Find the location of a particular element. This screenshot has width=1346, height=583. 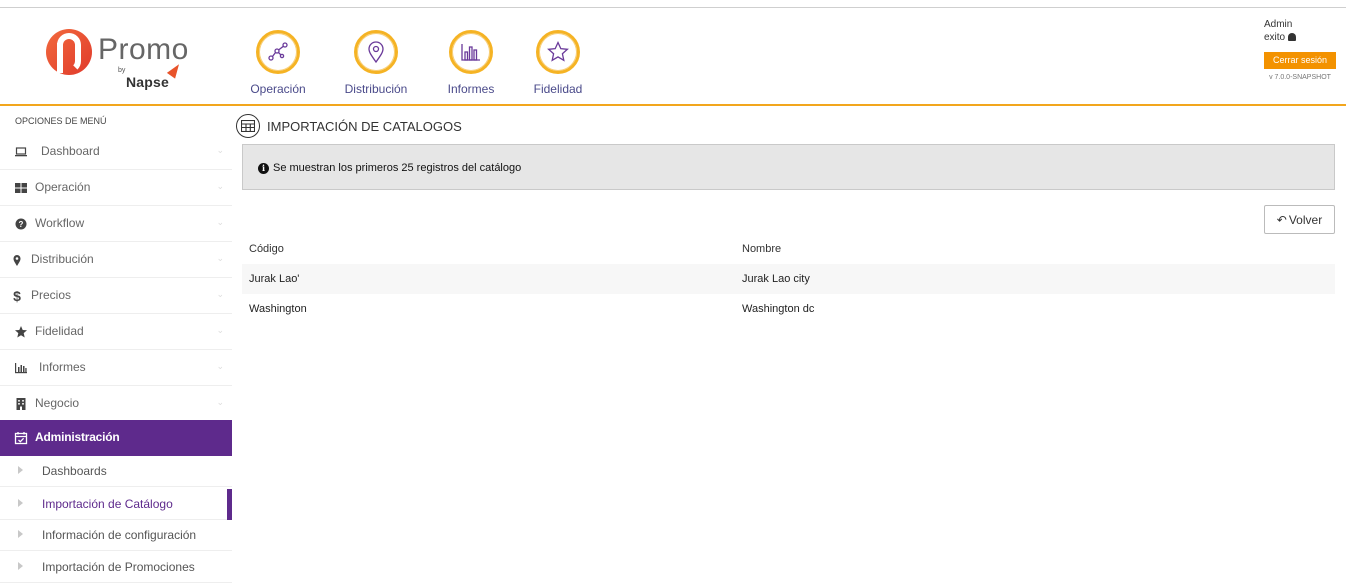

dollar-icon: $ is located at coordinates (17, 296).